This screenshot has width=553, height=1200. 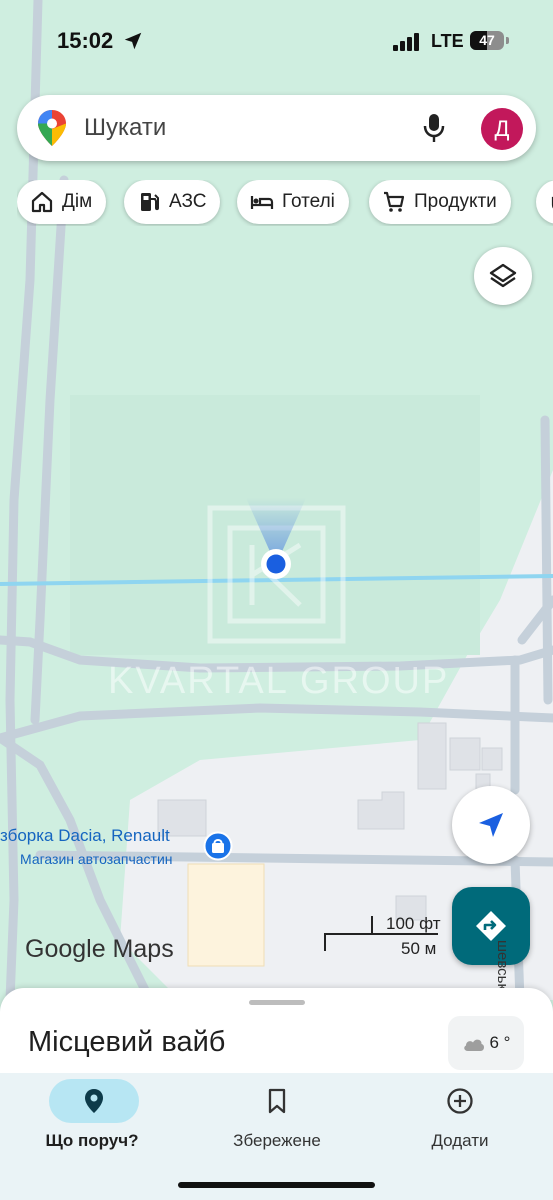 I want to click on directions-button, so click(x=491, y=926).